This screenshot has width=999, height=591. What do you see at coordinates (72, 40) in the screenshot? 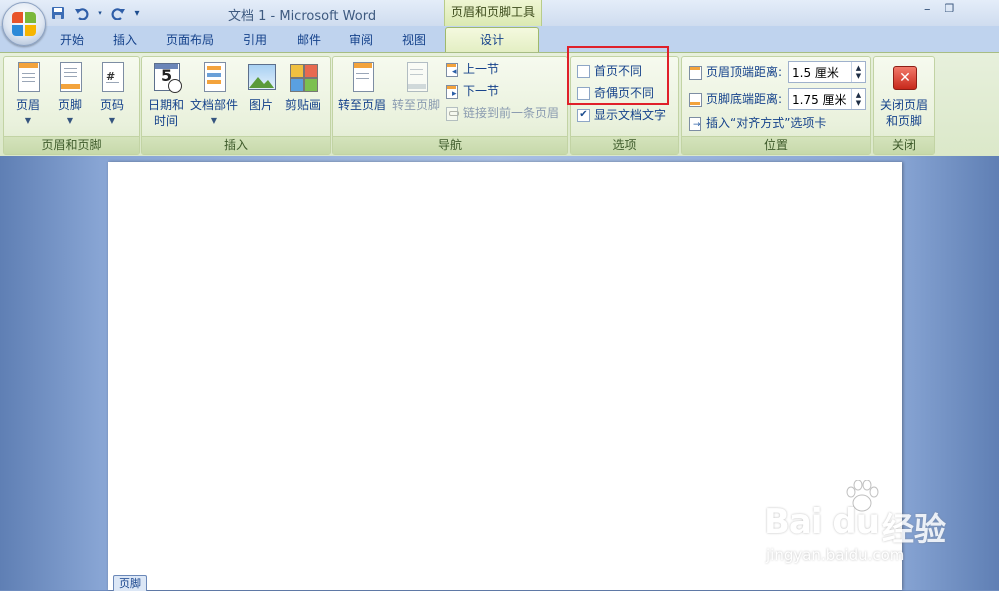
I see `tab-home: 开始` at bounding box center [72, 40].